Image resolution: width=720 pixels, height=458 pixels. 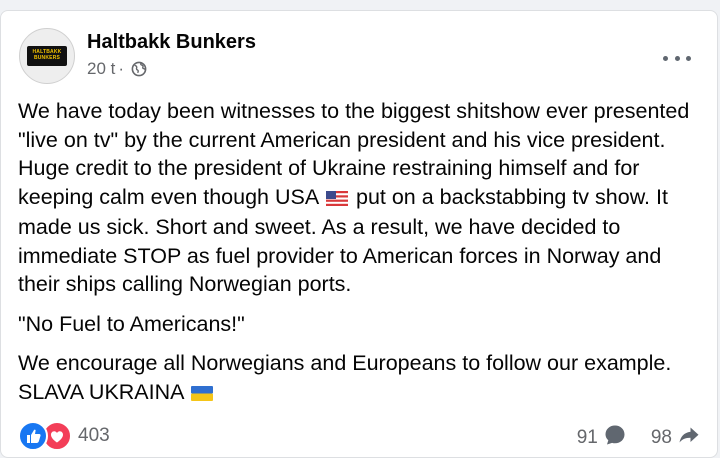 I want to click on brand-logo: HALTBAKK BUNKERS, so click(x=47, y=56).